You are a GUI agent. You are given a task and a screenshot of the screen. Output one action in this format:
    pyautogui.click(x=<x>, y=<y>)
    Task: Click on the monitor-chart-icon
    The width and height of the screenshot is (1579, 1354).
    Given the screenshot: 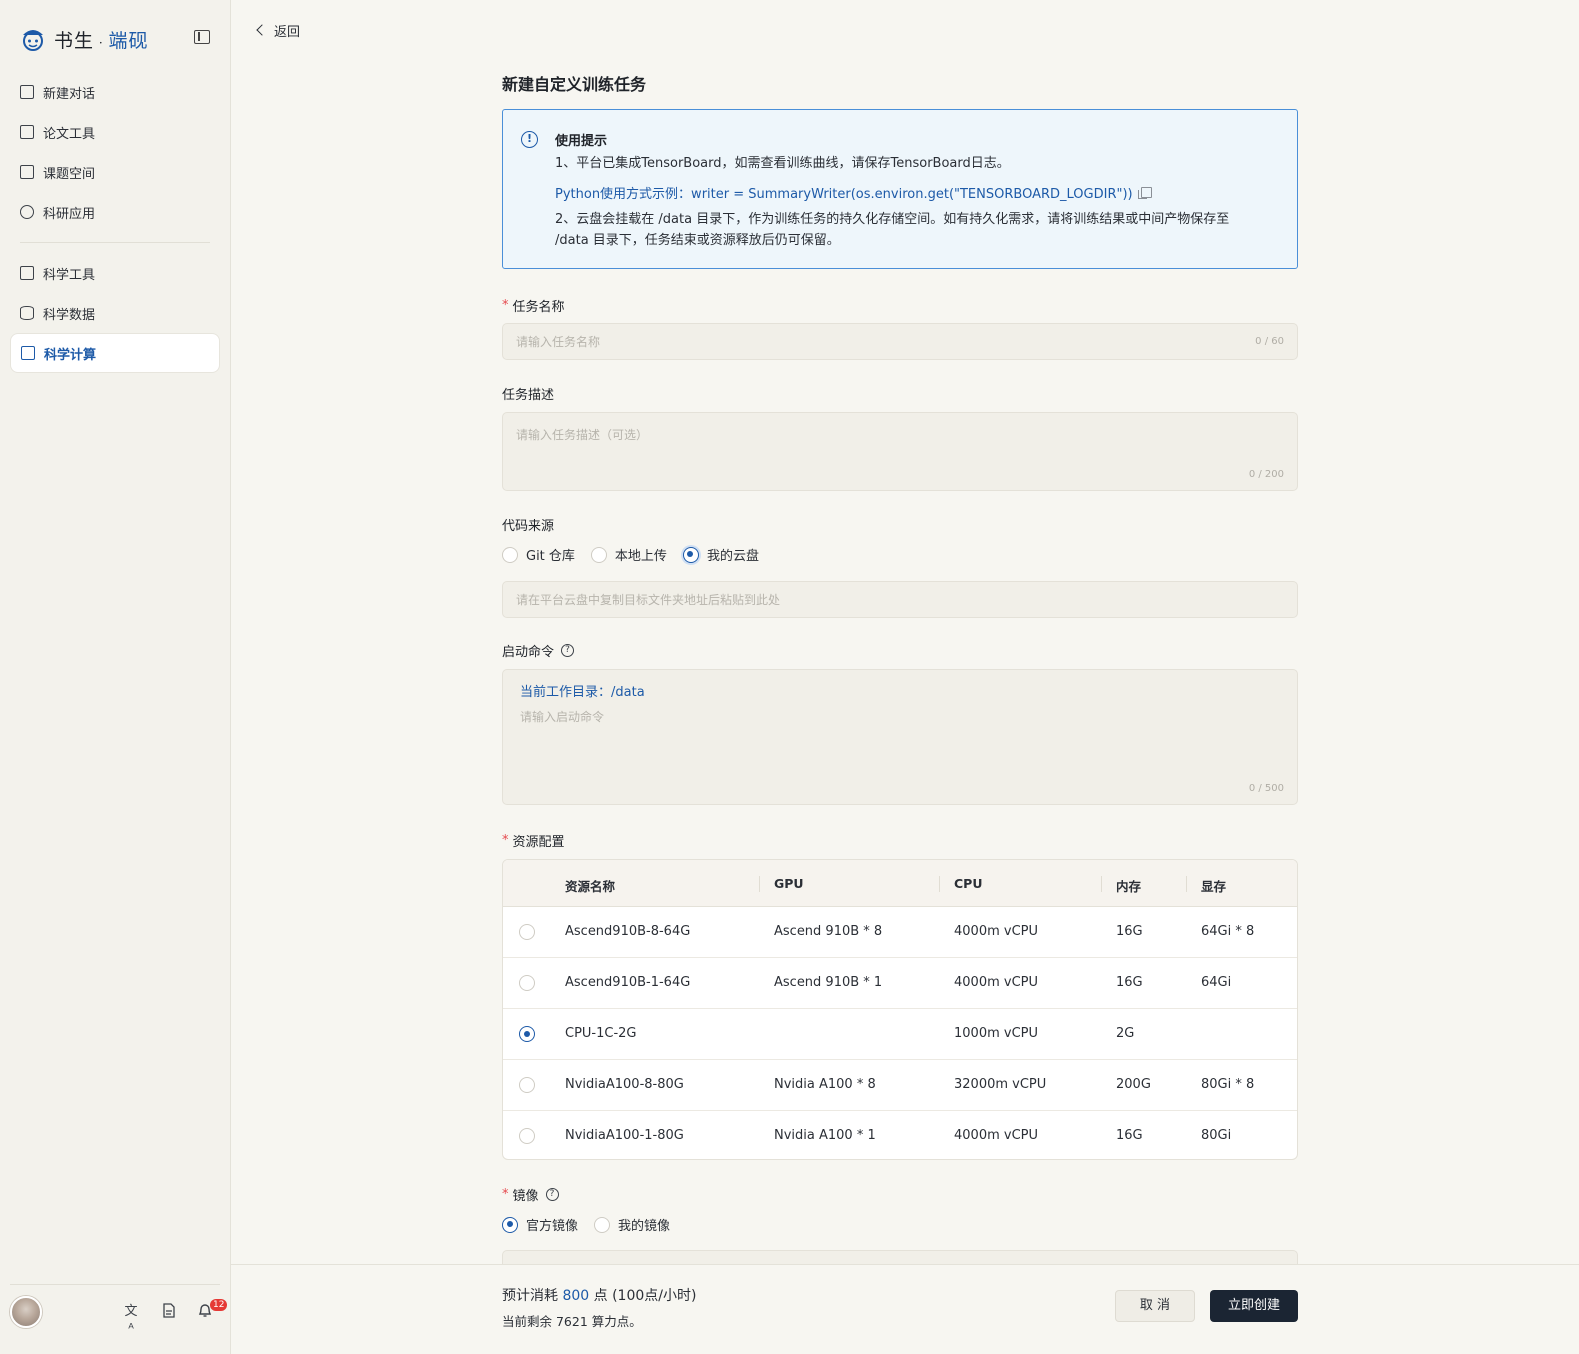 What is the action you would take?
    pyautogui.click(x=28, y=353)
    